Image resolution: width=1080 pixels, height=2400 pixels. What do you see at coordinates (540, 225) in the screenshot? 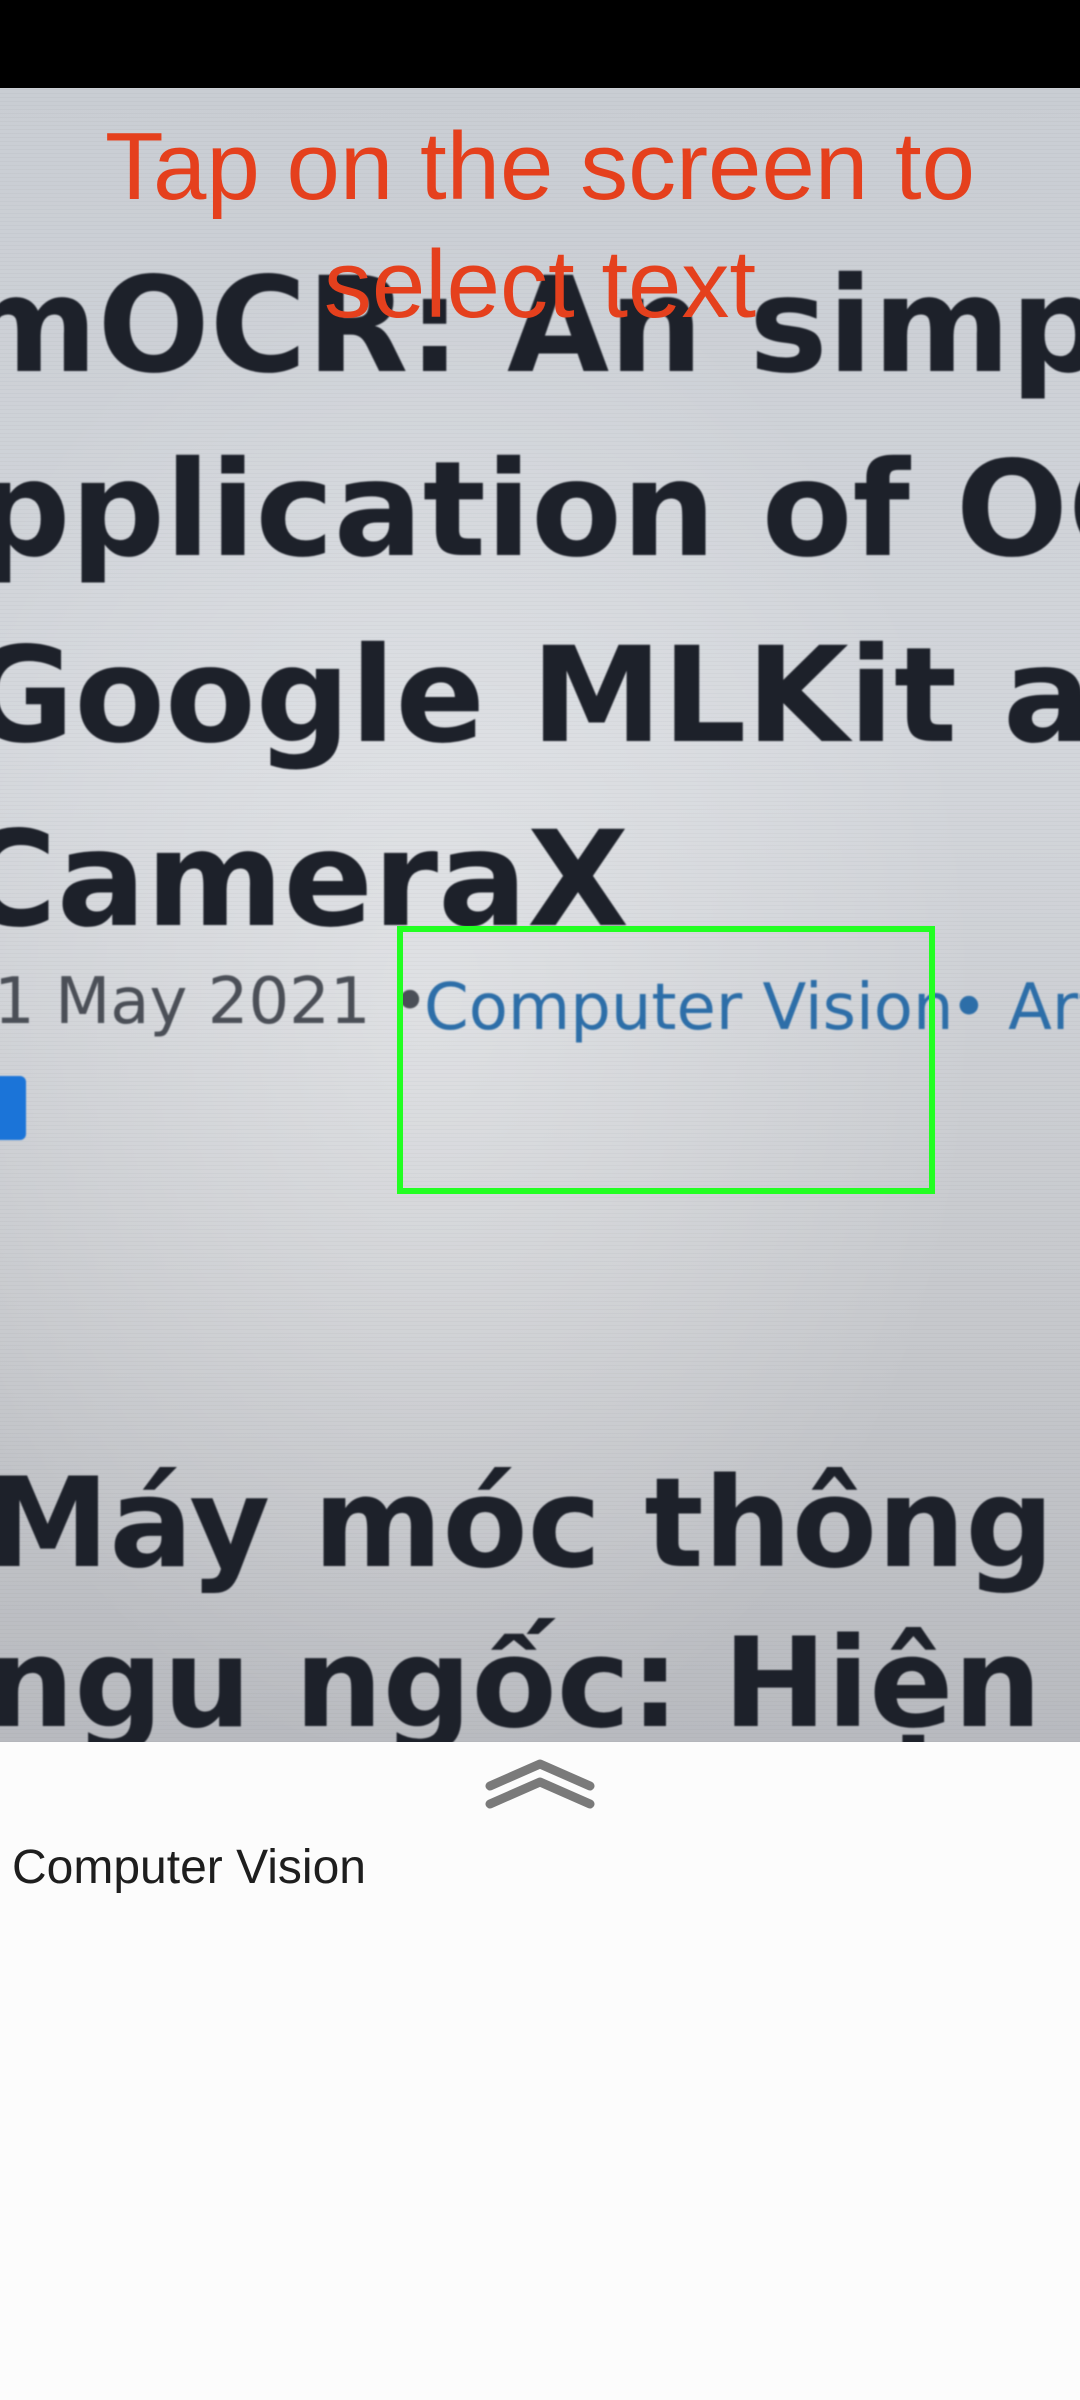
I see `select-text-hint: Tap on the screen to select text` at bounding box center [540, 225].